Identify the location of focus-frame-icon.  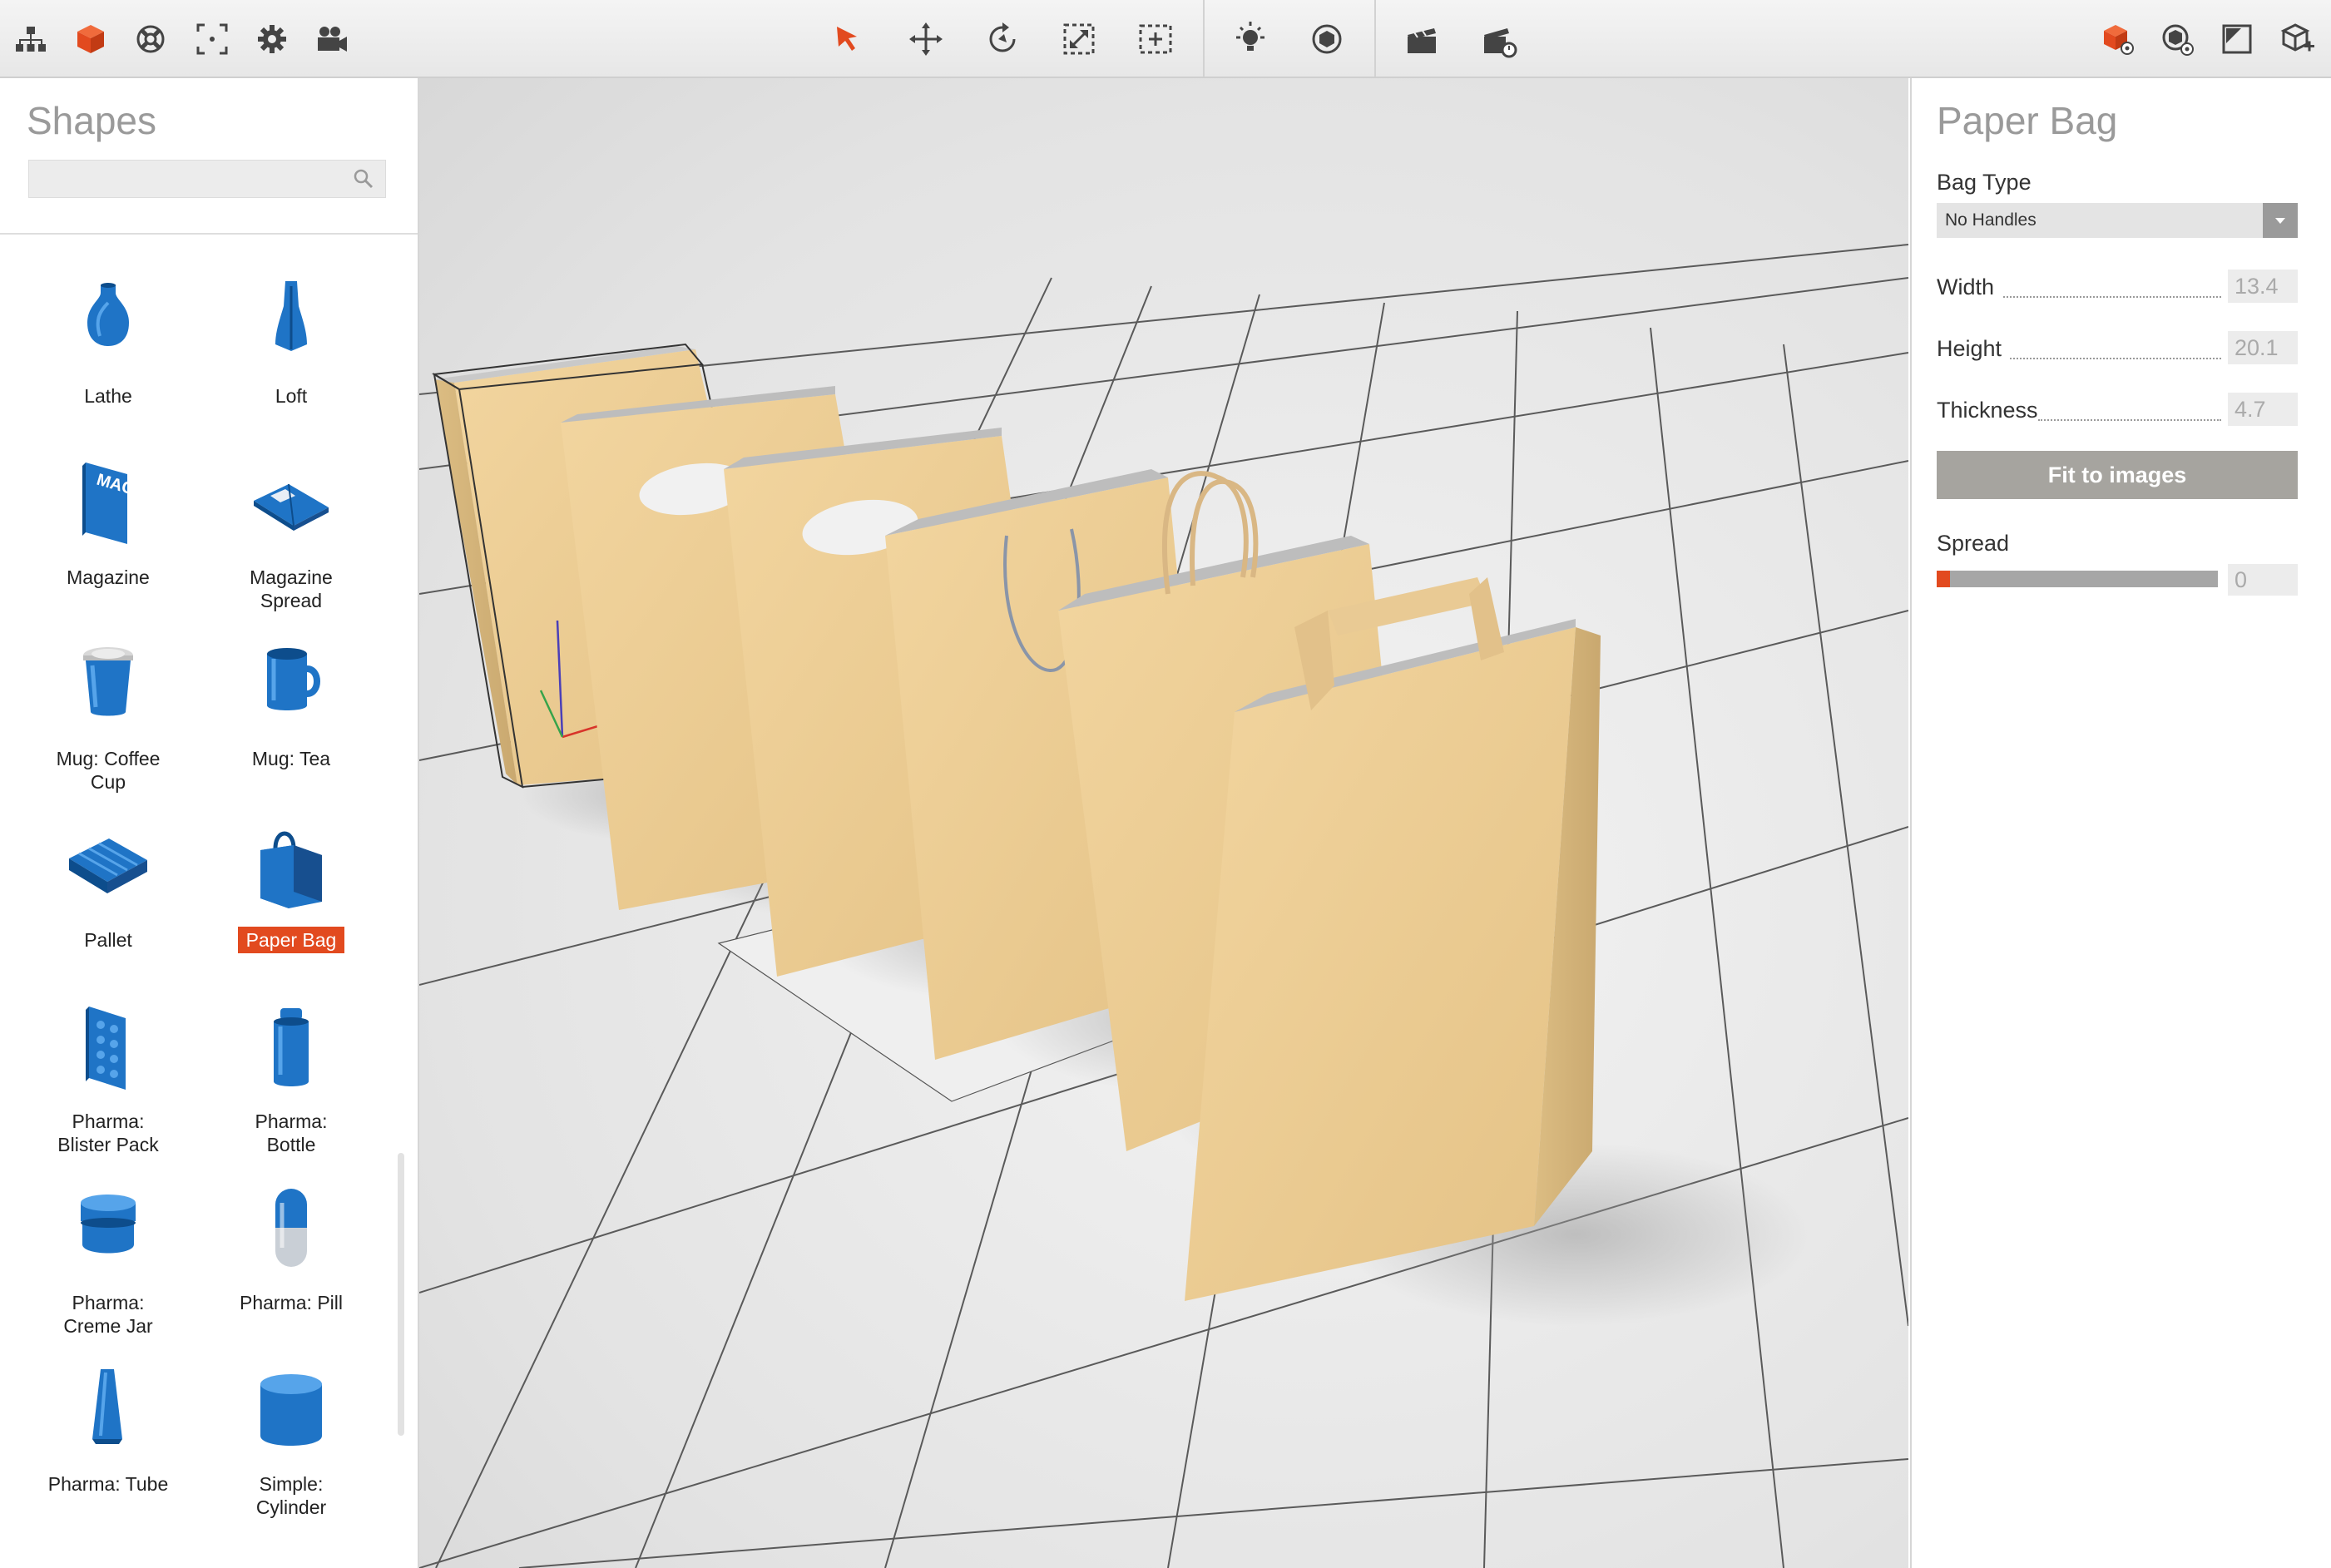
(212, 39).